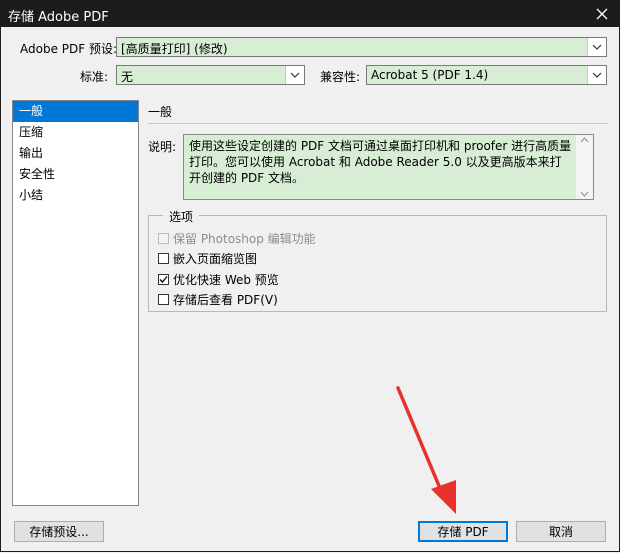  I want to click on sidebar-item-general: 一般, so click(75, 111).